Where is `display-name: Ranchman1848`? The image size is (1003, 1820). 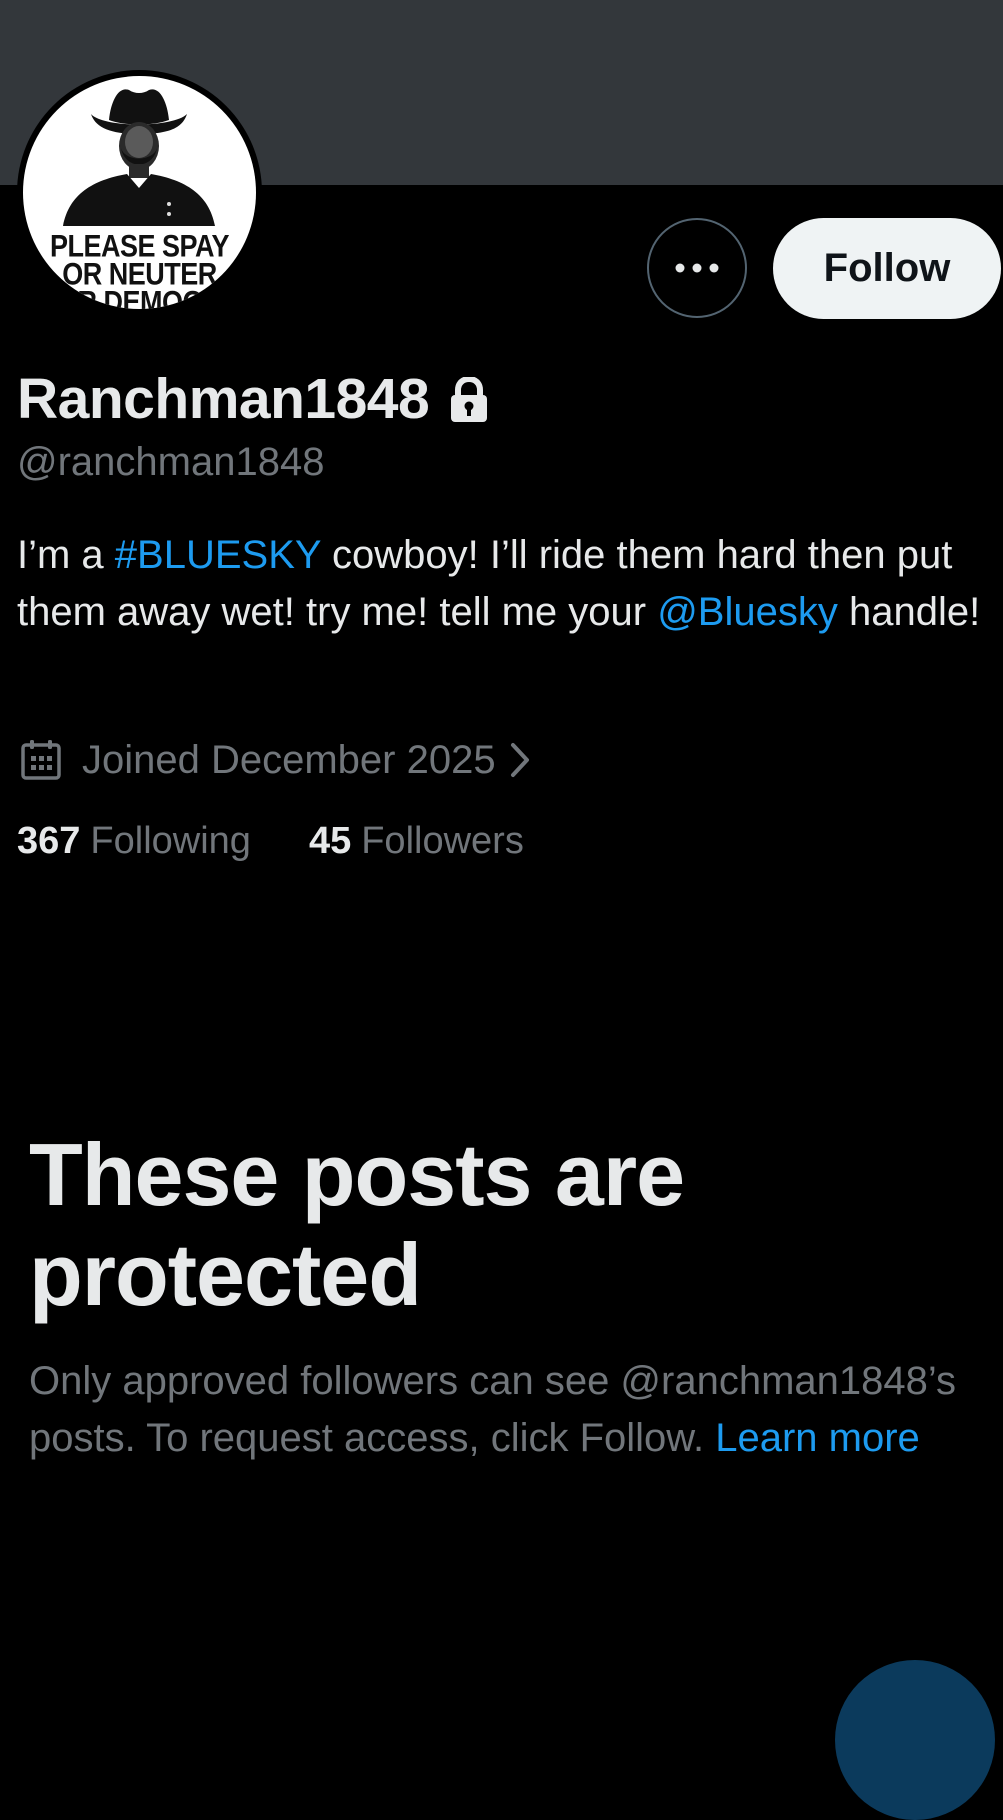 display-name: Ranchman1848 is located at coordinates (223, 399).